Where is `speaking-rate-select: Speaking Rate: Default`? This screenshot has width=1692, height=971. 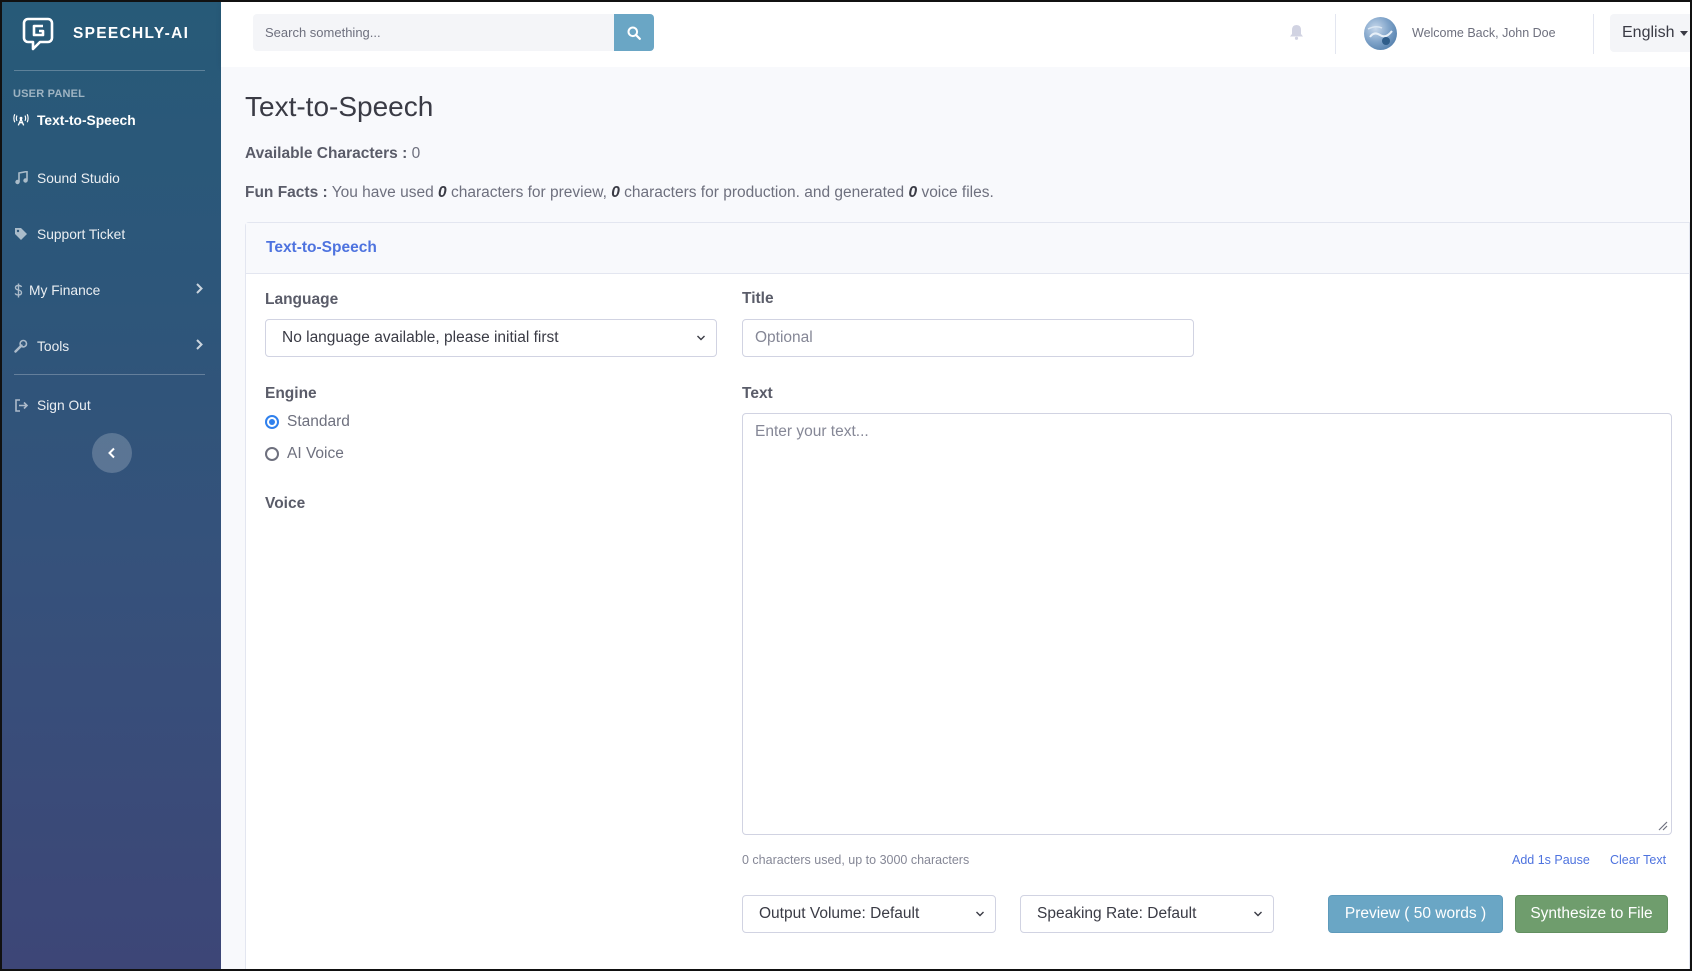
speaking-rate-select: Speaking Rate: Default is located at coordinates (1147, 914).